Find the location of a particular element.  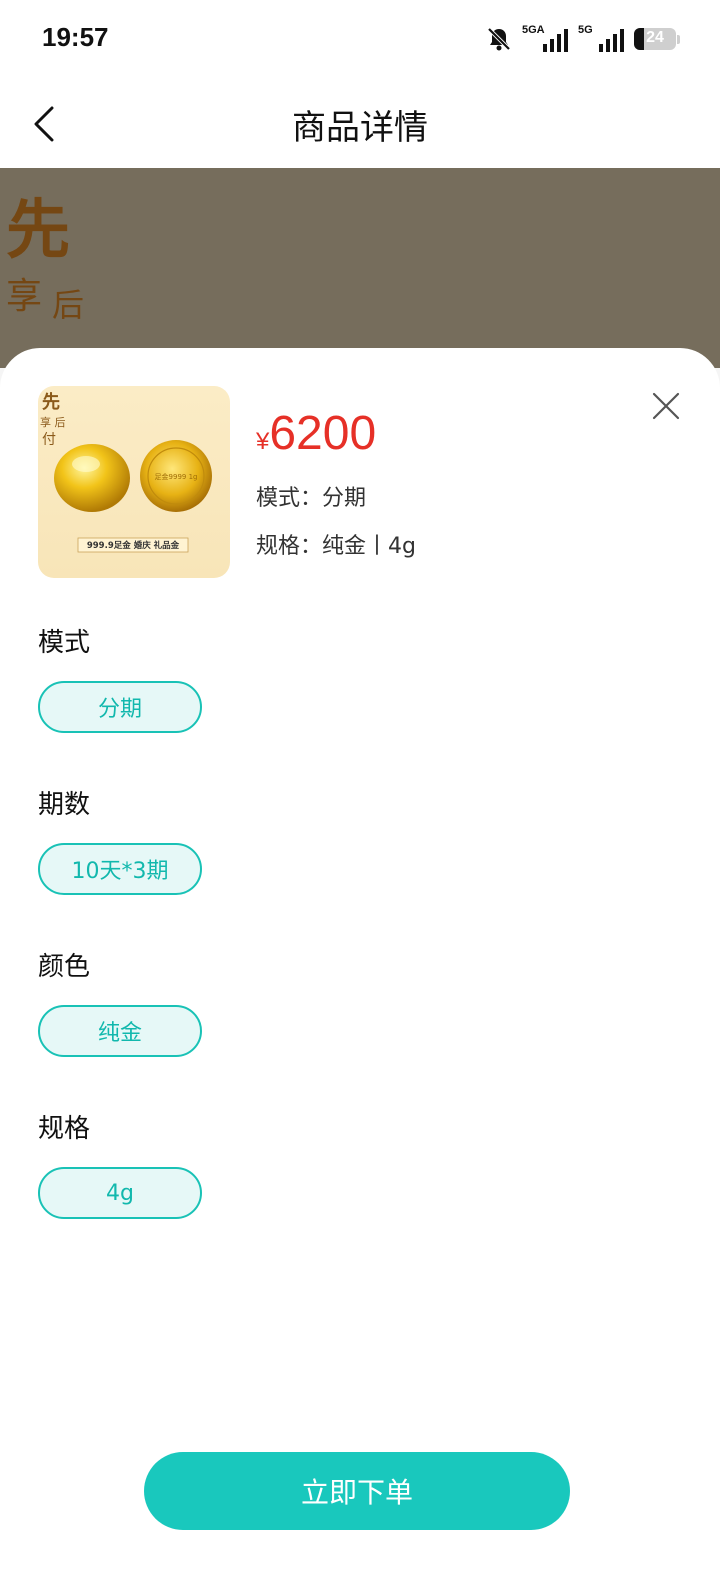

svg-text: 享 后 is located at coordinates (53, 422).